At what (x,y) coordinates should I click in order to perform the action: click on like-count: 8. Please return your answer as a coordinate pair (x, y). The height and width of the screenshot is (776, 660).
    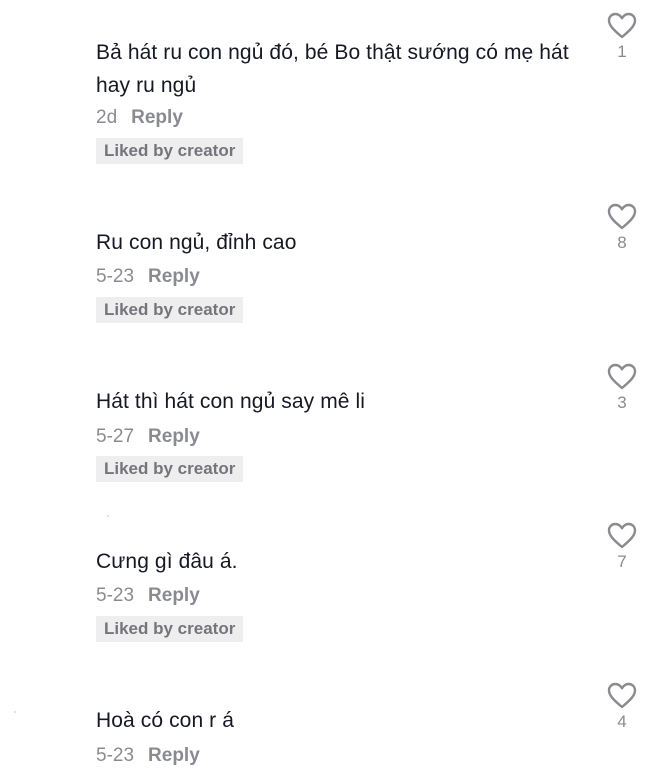
    Looking at the image, I should click on (622, 242).